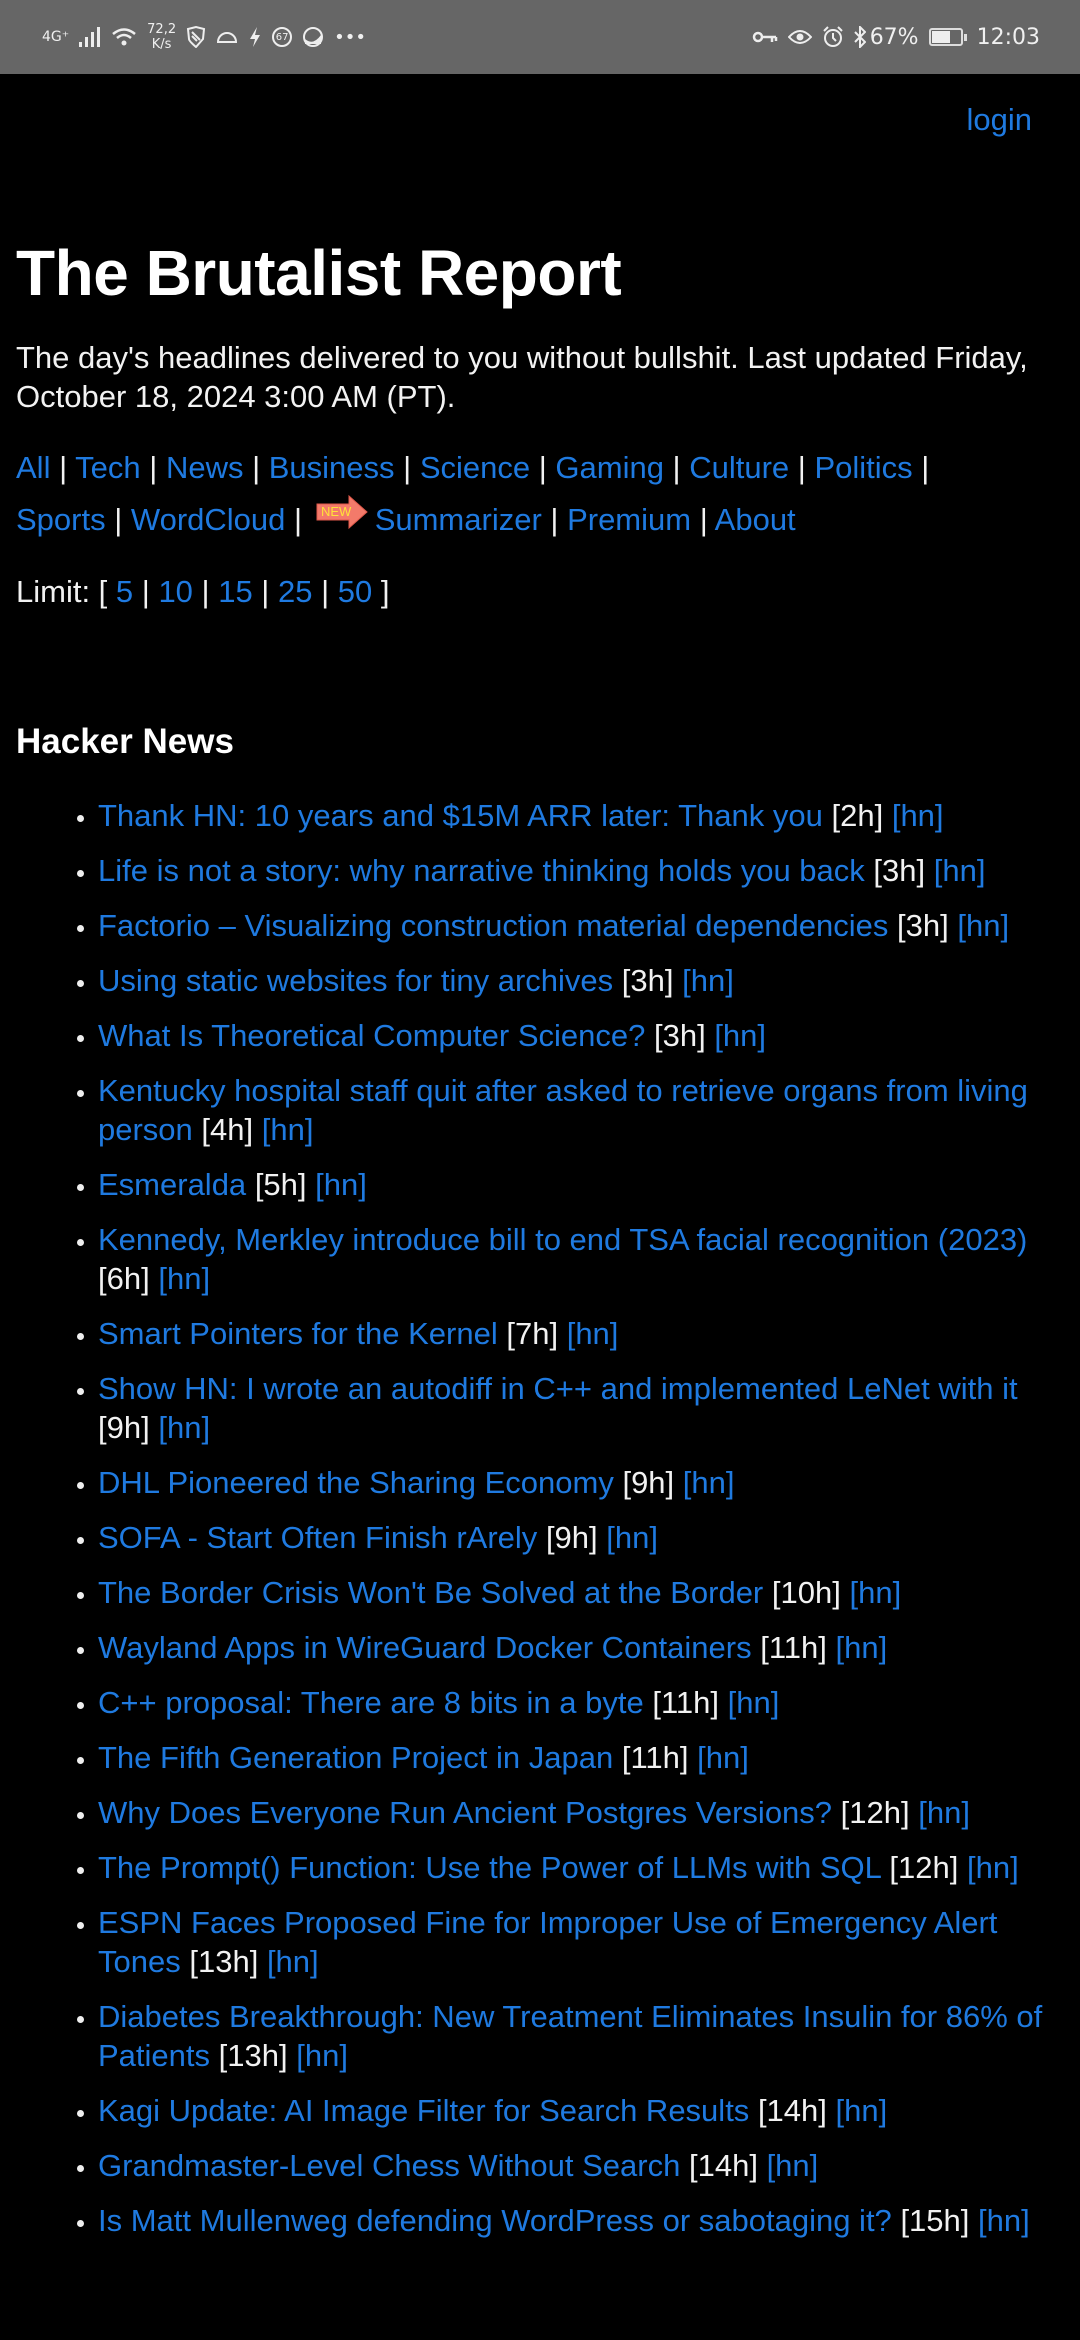 The height and width of the screenshot is (2340, 1080). I want to click on nav-sports: Sports, so click(61, 519).